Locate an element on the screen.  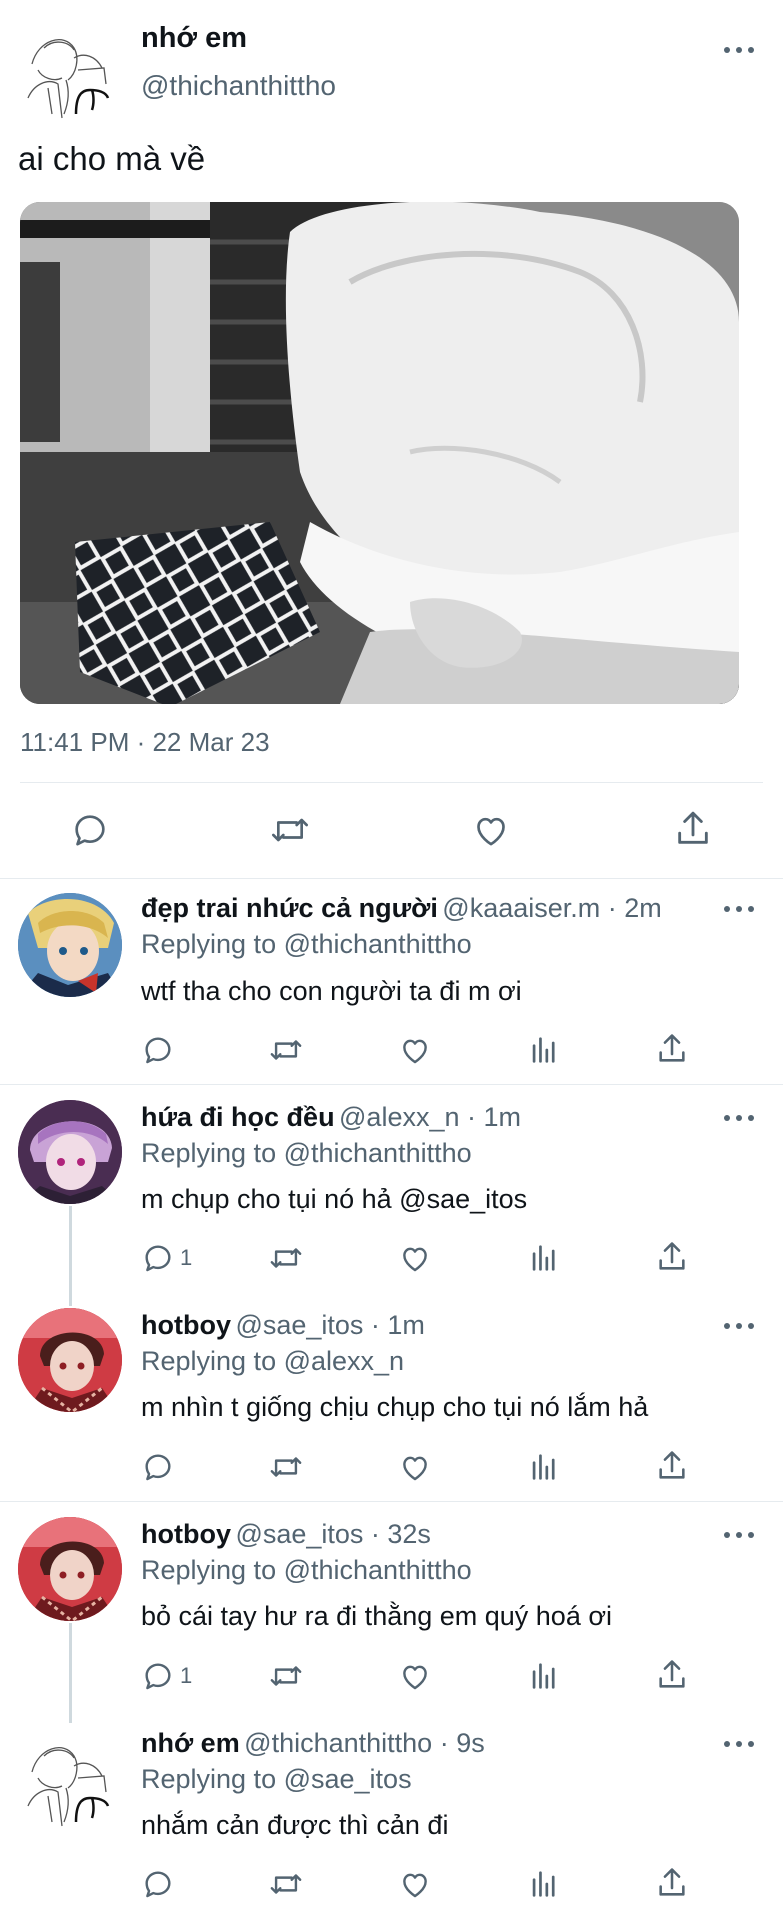
reply-text: wtf tha cho con người ta đi m ơi is located at coordinates (331, 991).